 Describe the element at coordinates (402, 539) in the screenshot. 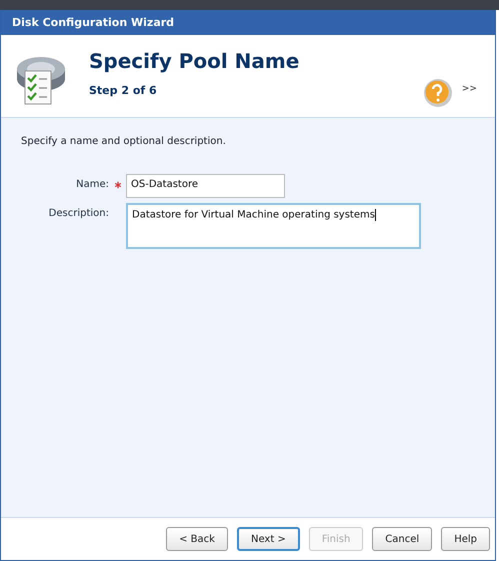

I see `wizard-button: Cancel` at that location.